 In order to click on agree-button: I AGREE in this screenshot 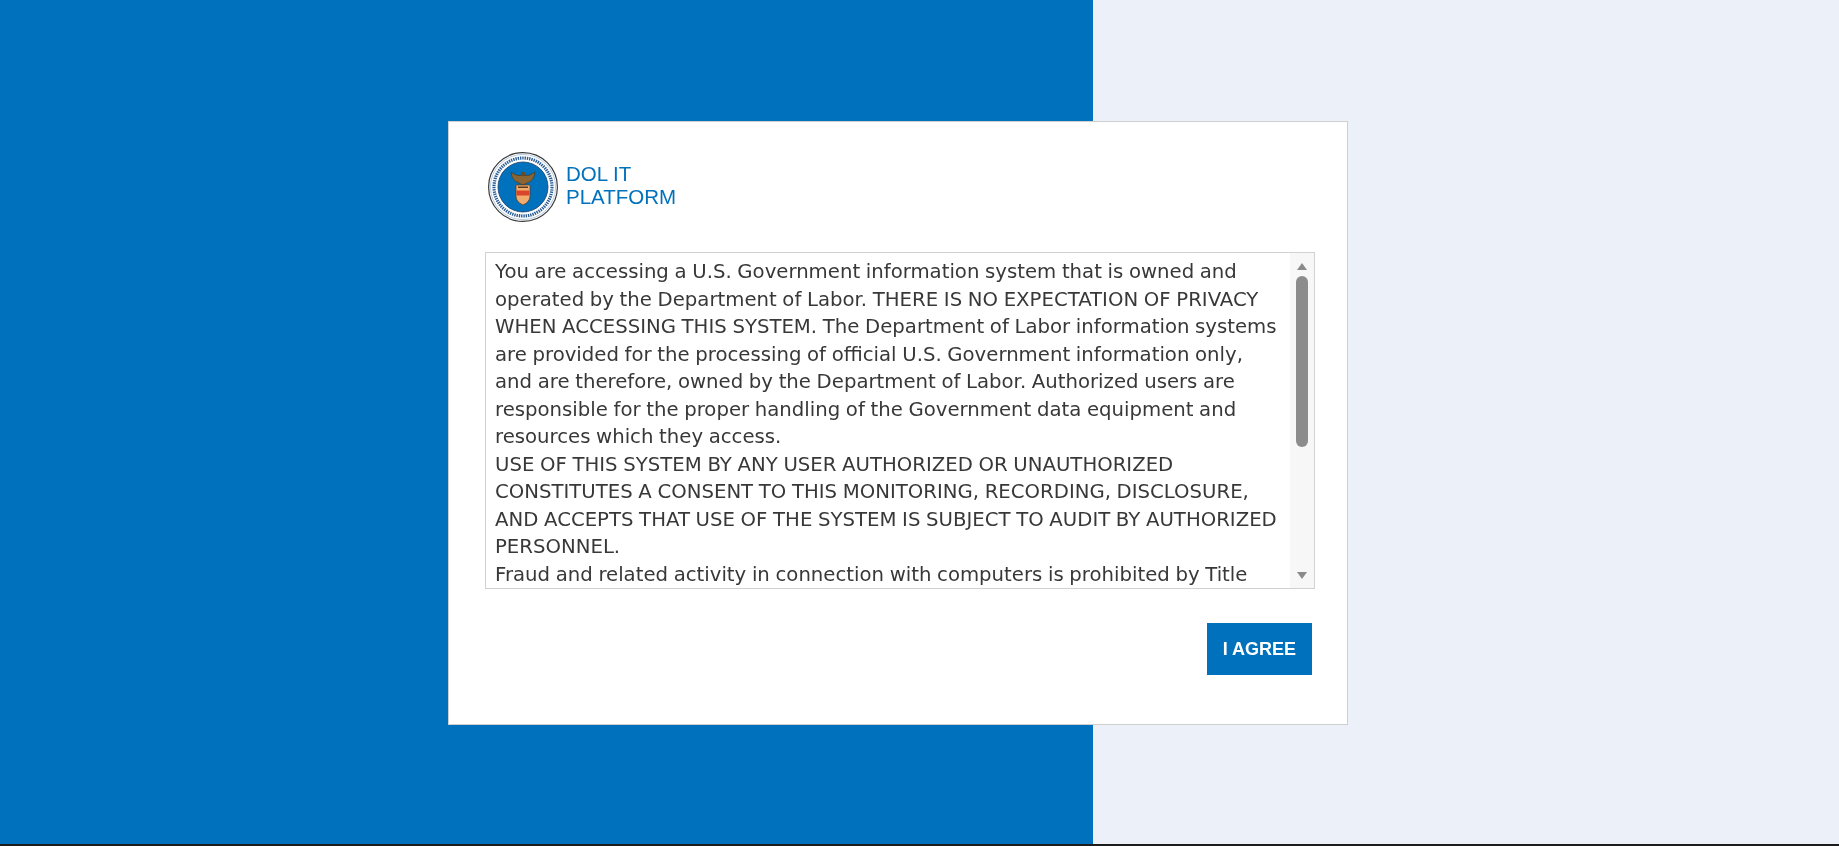, I will do `click(1259, 649)`.